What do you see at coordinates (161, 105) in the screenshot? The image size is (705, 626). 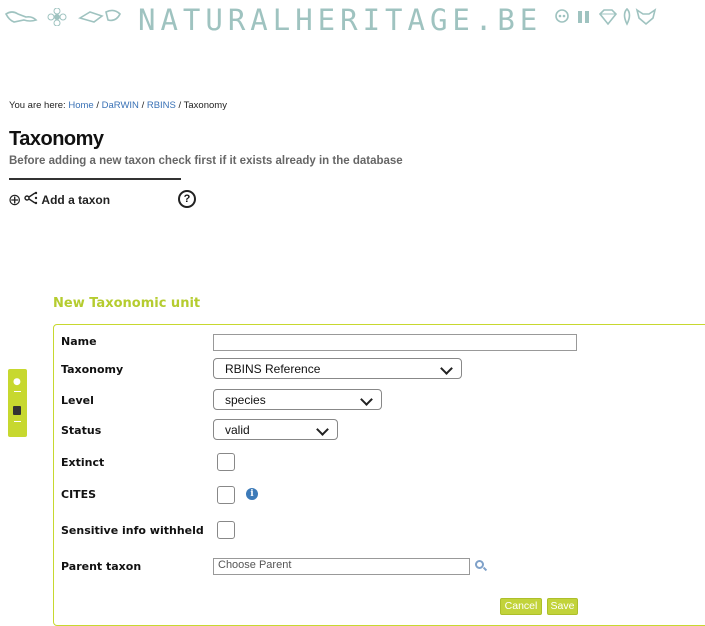 I see `breadcrumb-rbins: RBINS` at bounding box center [161, 105].